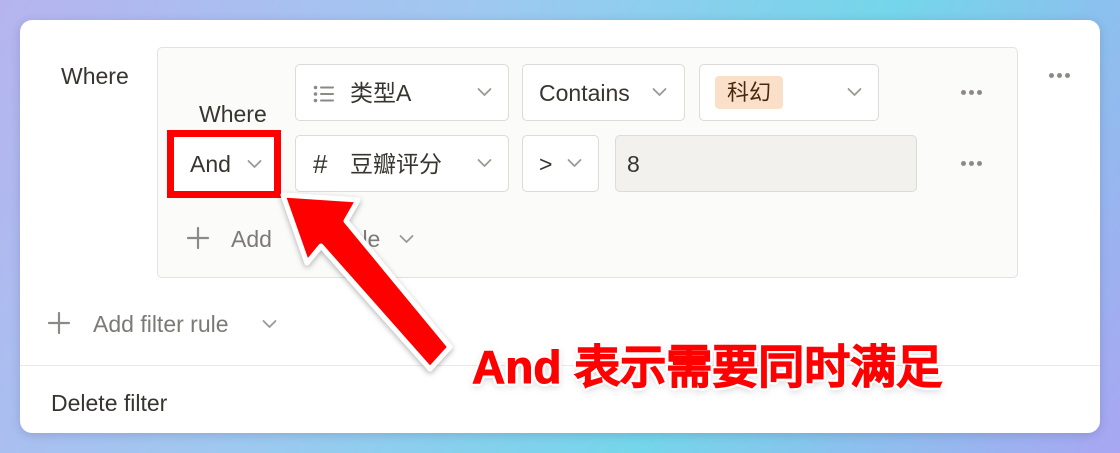 The height and width of the screenshot is (453, 1120). What do you see at coordinates (766, 163) in the screenshot?
I see `rule2-value-input: 8` at bounding box center [766, 163].